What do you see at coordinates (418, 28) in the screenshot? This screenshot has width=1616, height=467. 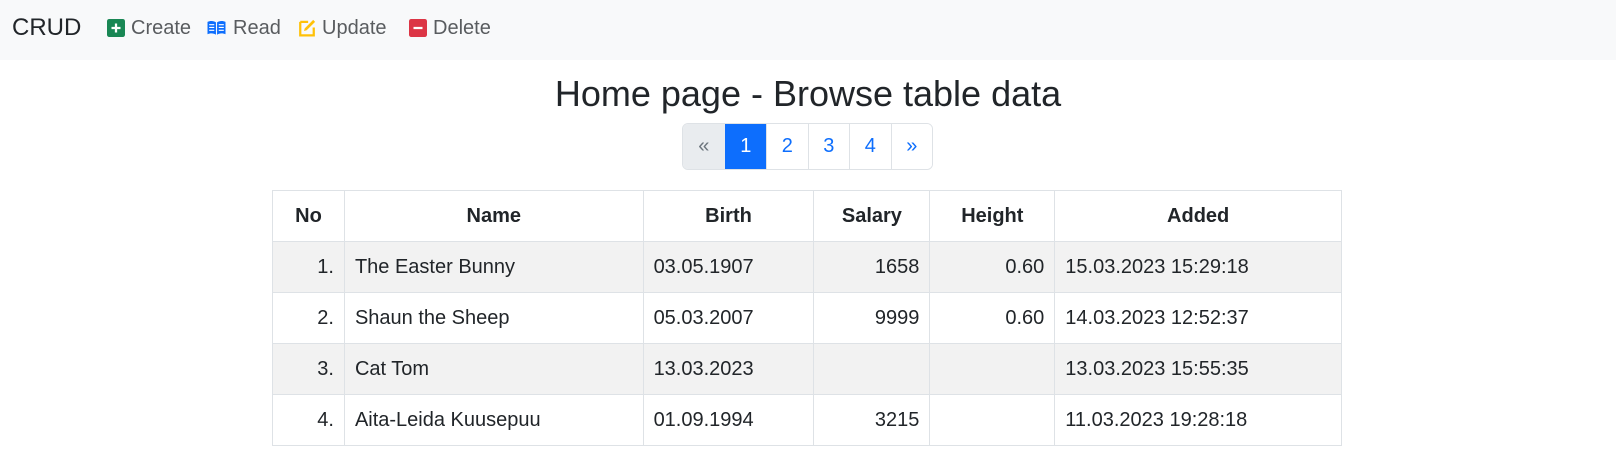 I see `minus-square-icon` at bounding box center [418, 28].